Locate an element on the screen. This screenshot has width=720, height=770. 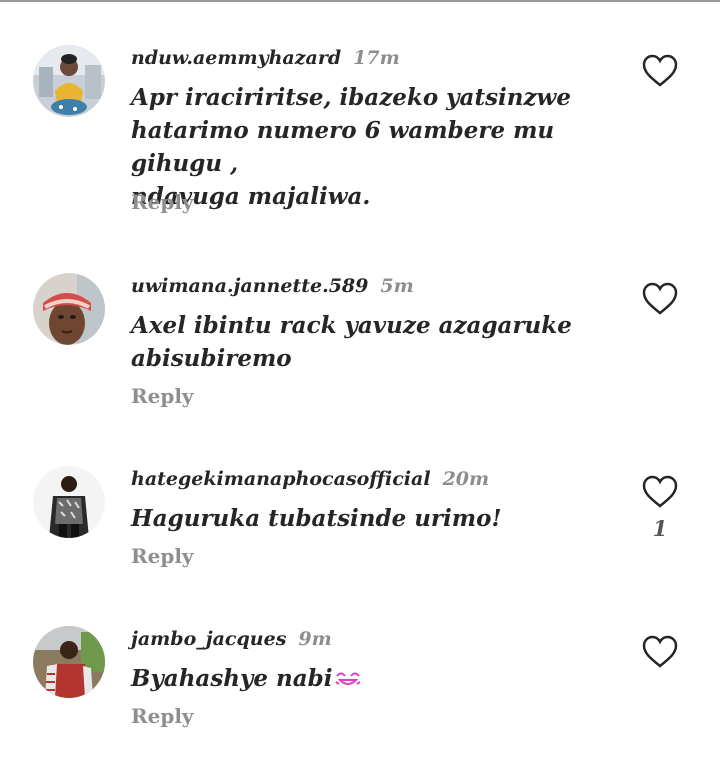
comment-line: Haguruka tubatsinde urimo! is located at coordinates (316, 518).